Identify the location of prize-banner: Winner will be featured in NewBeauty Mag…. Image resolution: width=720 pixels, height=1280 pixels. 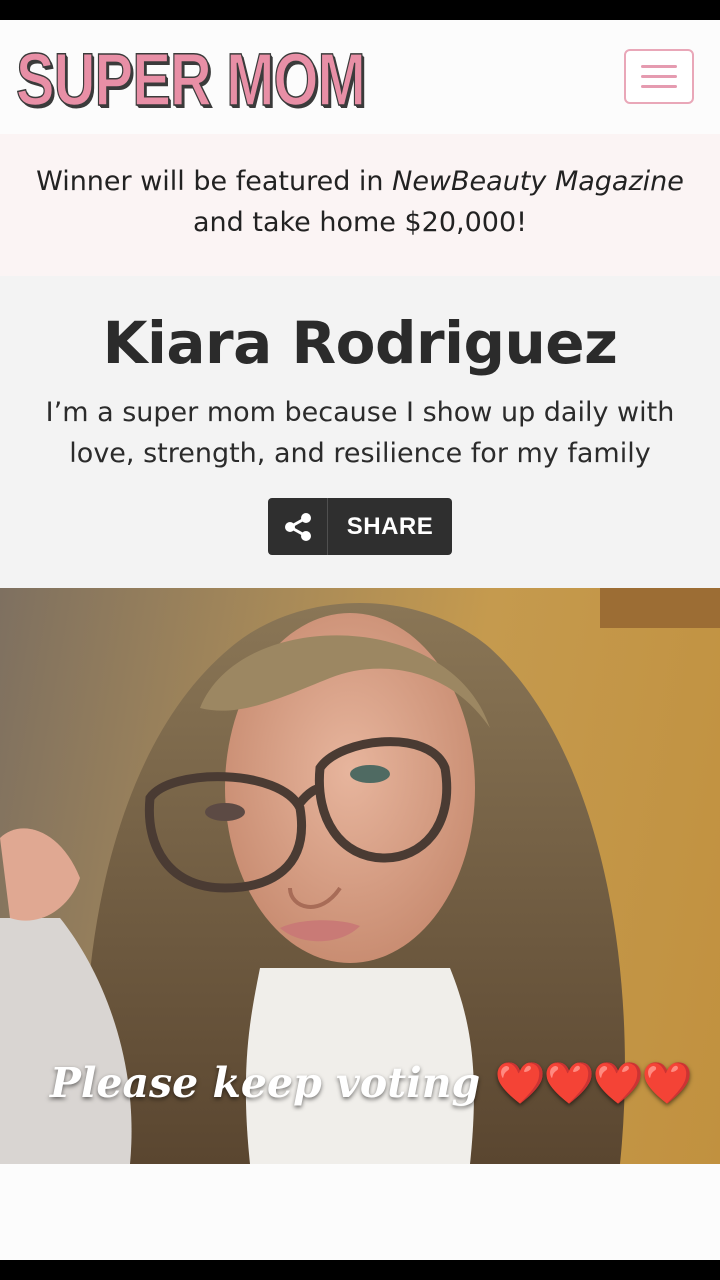
(360, 205).